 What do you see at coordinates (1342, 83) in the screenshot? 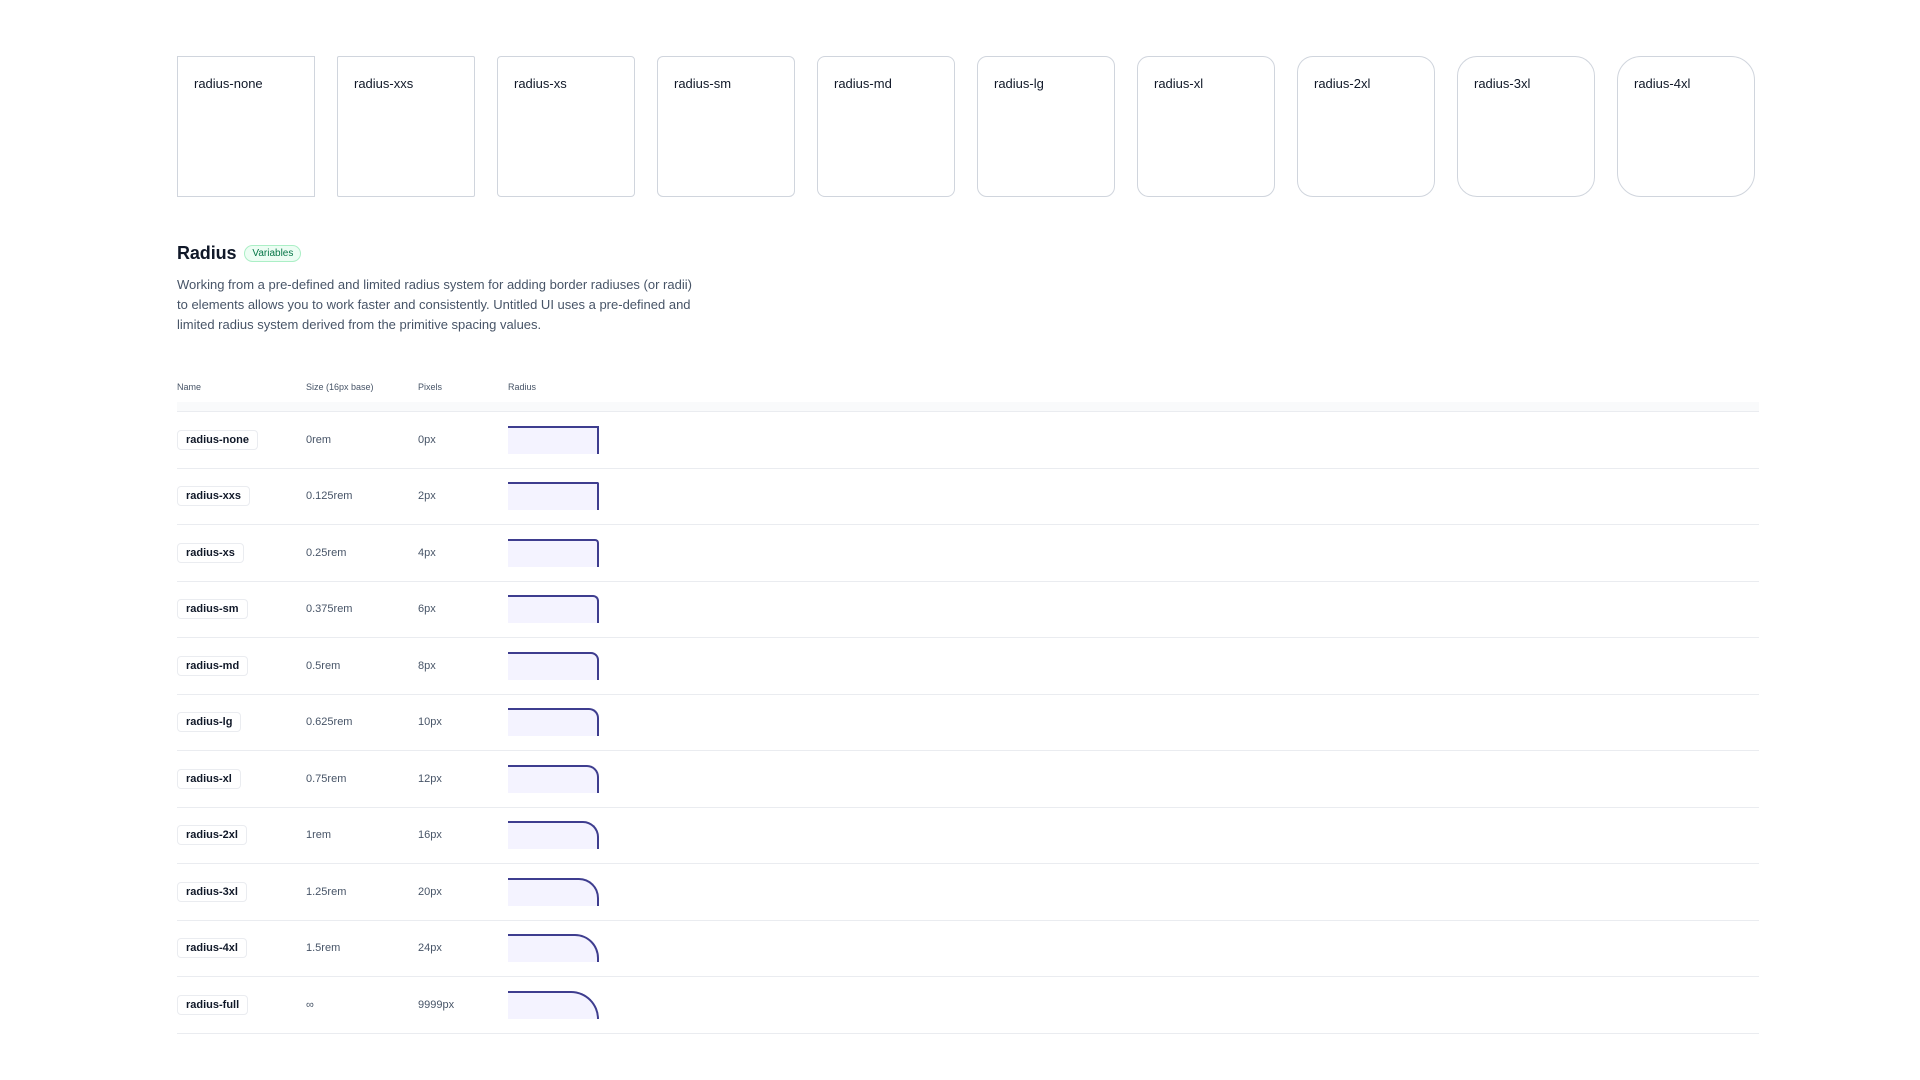
I see `radius-card-label: radius-2xl` at bounding box center [1342, 83].